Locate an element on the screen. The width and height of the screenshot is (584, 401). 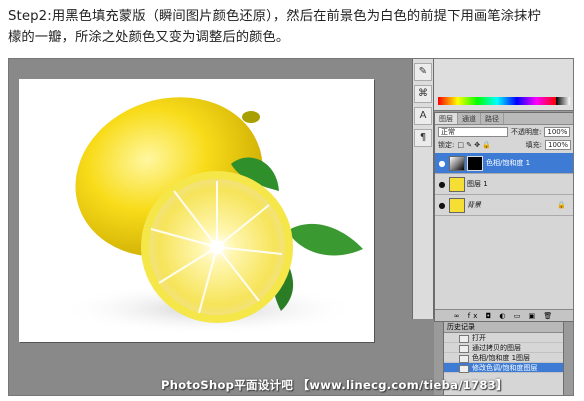
opacity-input: 100% is located at coordinates (557, 131).